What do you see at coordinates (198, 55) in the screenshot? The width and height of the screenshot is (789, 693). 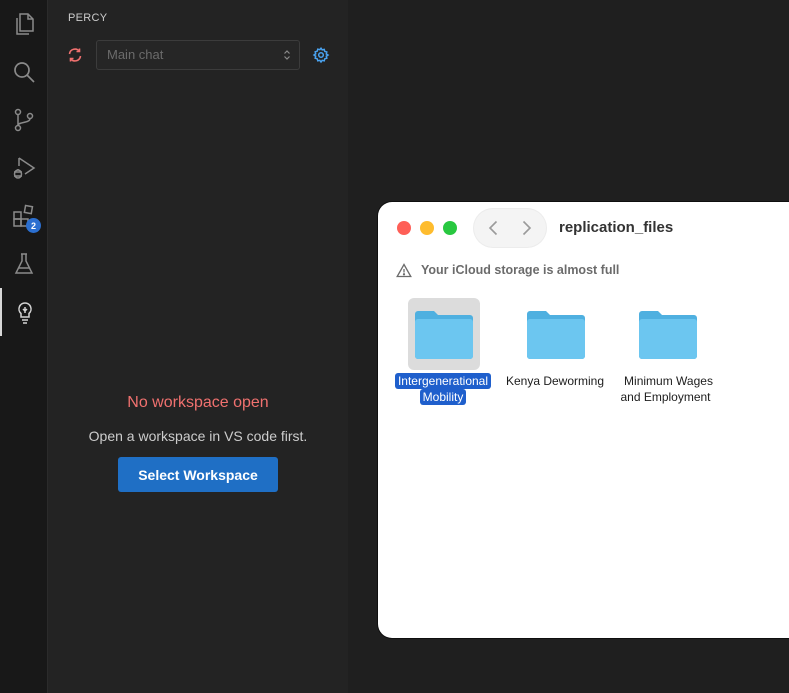 I see `chat-select: Main chat` at bounding box center [198, 55].